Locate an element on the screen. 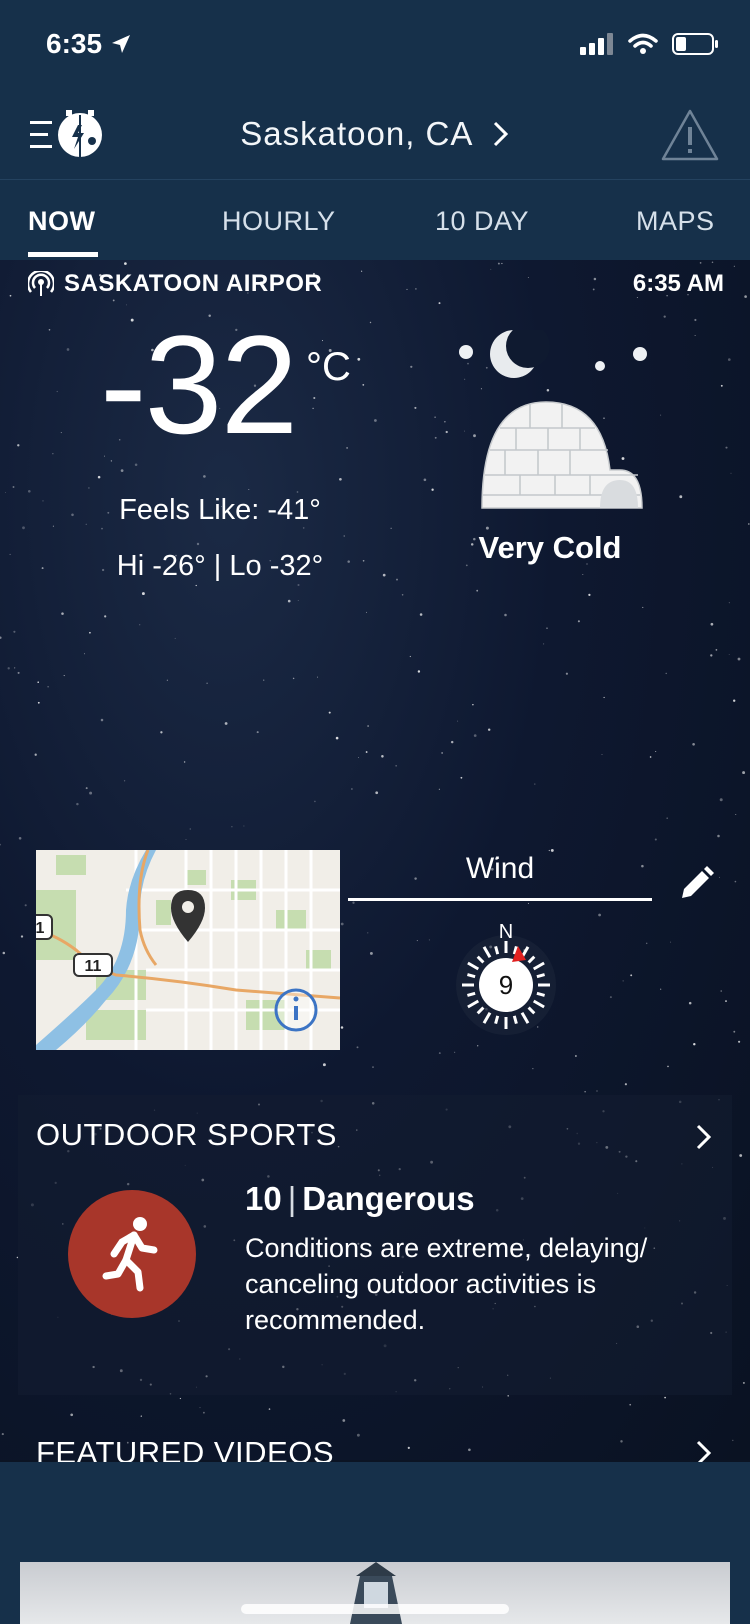 This screenshot has height=1624, width=750. active-tab-indicator is located at coordinates (63, 254).